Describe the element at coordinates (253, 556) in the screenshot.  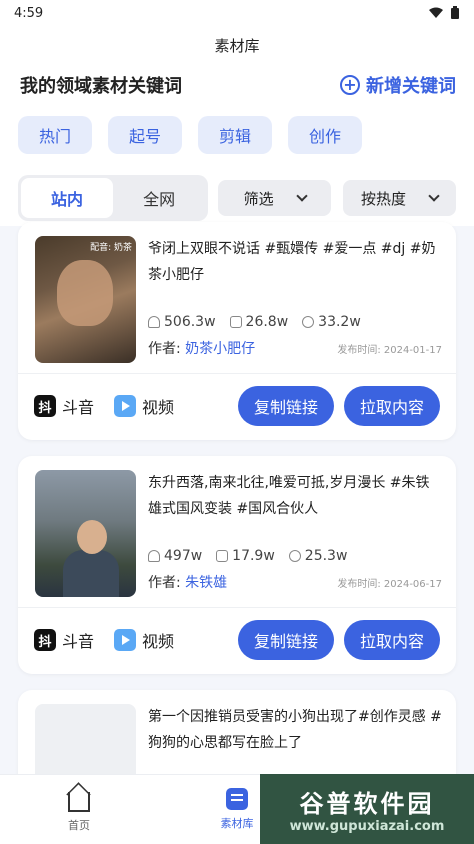
I see `comments-count: 17.9w` at that location.